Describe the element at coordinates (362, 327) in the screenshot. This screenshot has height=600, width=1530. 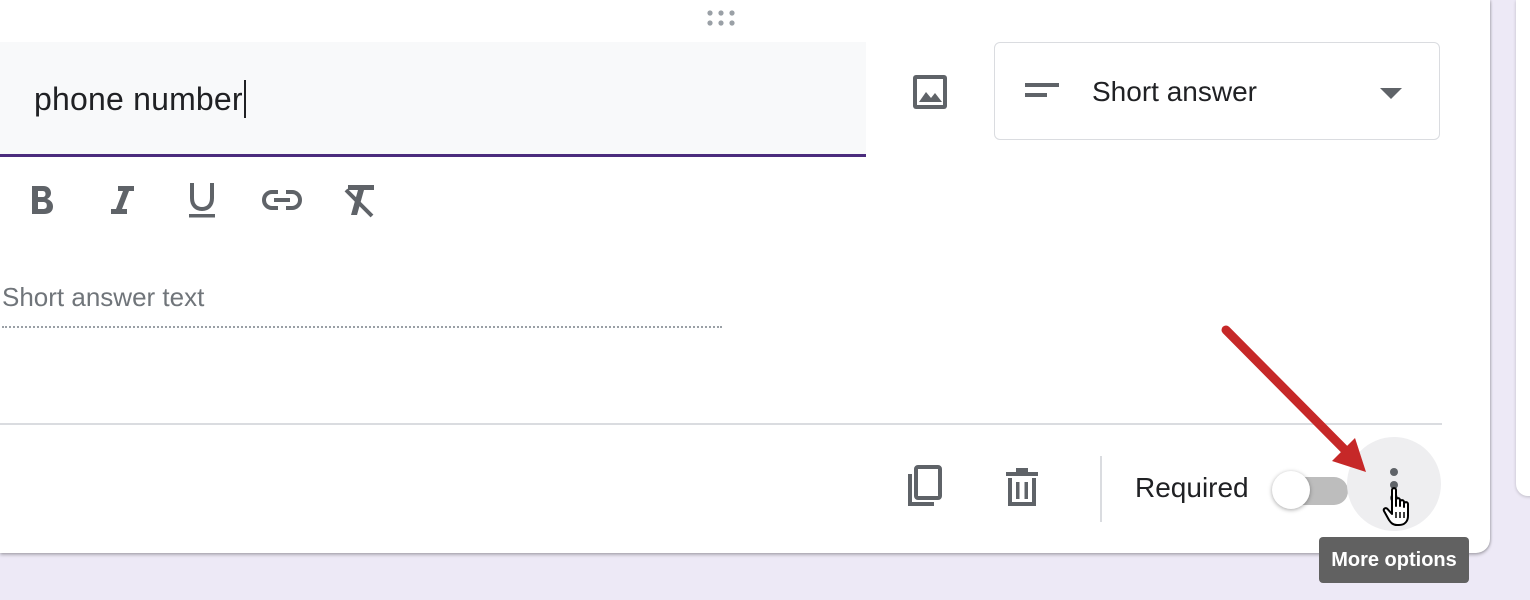
I see `answer-underline` at that location.